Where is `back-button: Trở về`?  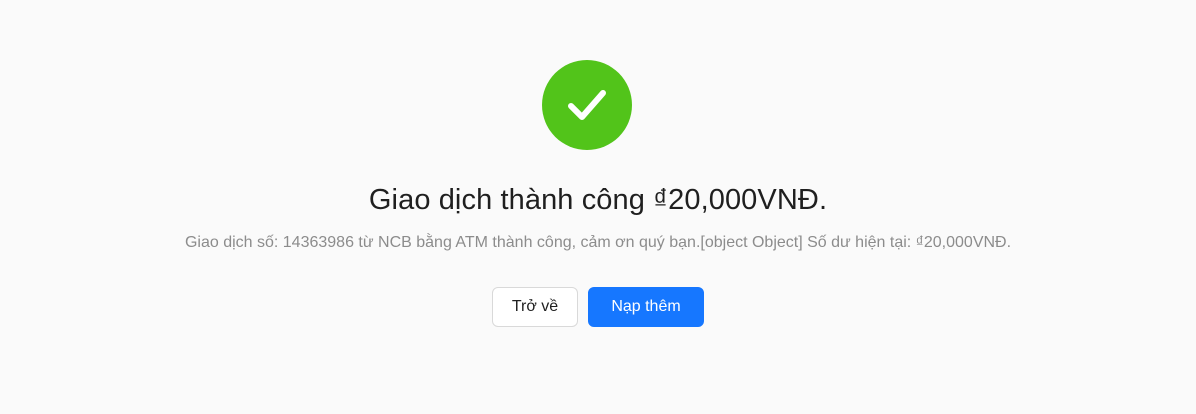
back-button: Trở về is located at coordinates (535, 307).